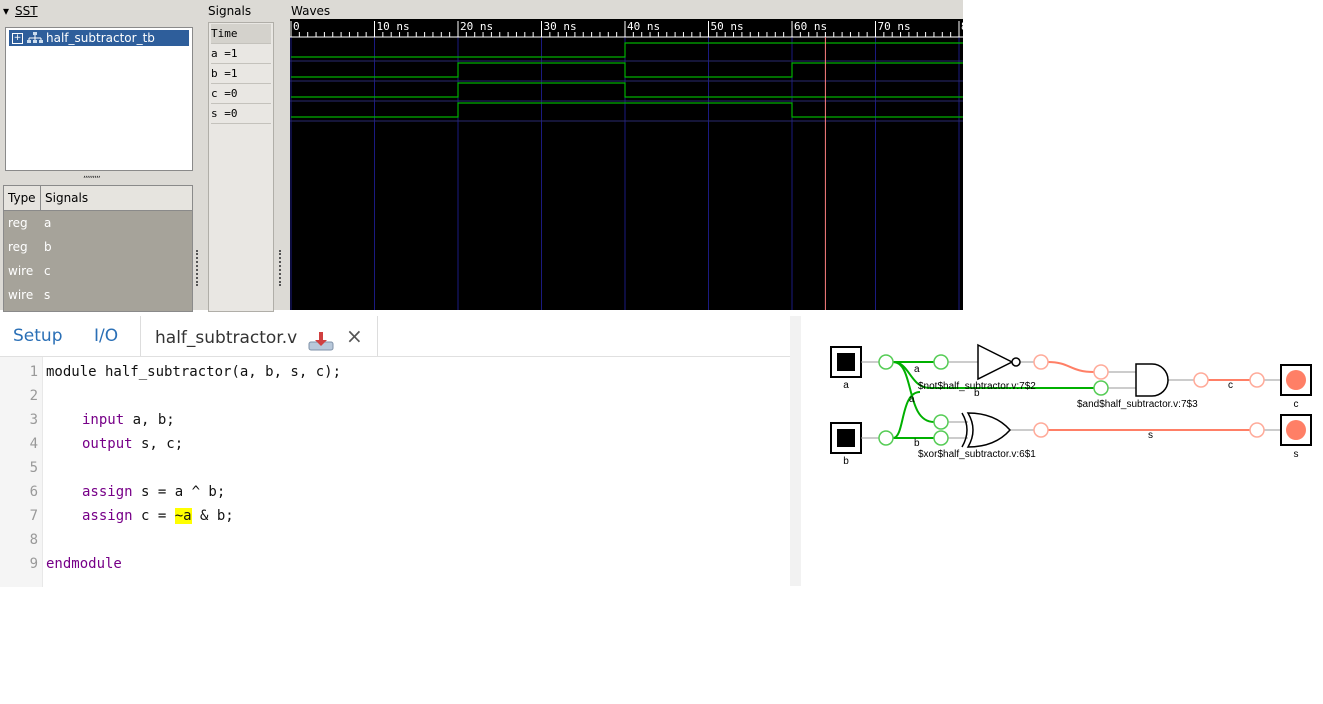  What do you see at coordinates (296, 26) in the screenshot?
I see `time-tick-label: 0` at bounding box center [296, 26].